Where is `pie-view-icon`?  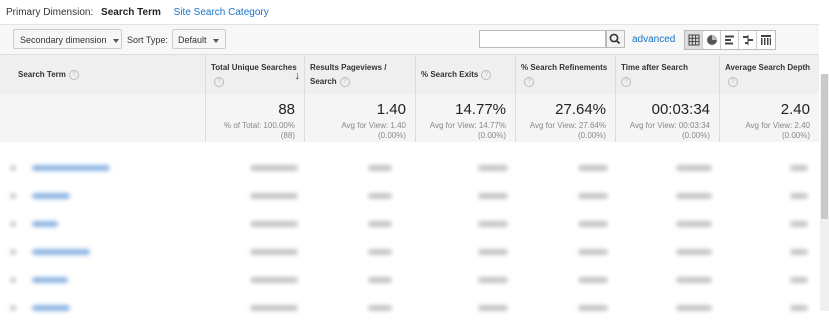
pie-view-icon is located at coordinates (711, 40).